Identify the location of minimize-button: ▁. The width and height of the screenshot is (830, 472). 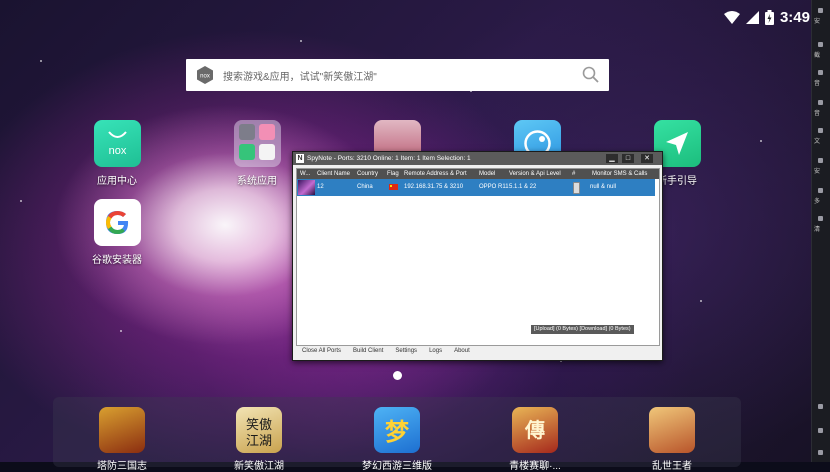
(612, 158).